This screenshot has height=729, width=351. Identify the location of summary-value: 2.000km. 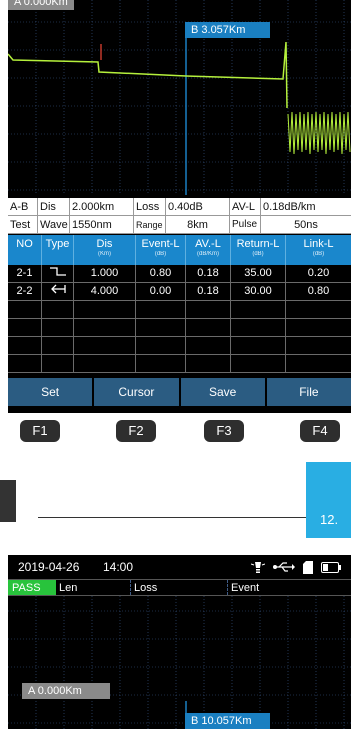
(102, 206).